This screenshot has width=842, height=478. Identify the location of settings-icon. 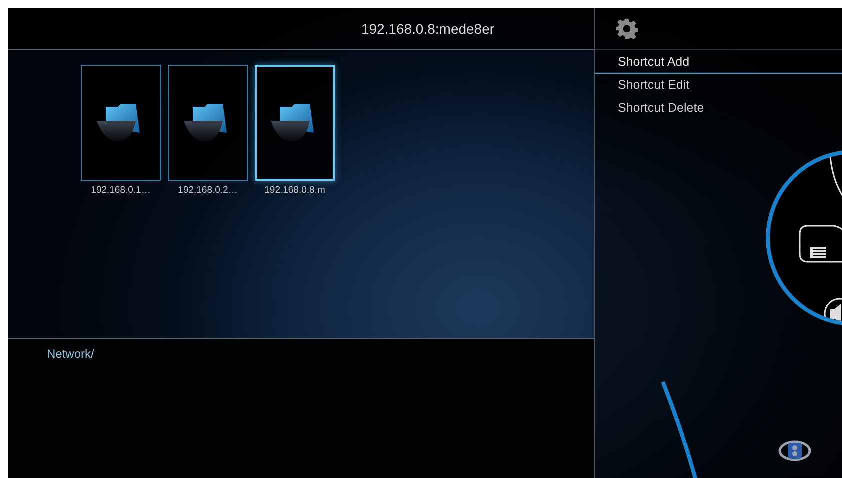
(627, 29).